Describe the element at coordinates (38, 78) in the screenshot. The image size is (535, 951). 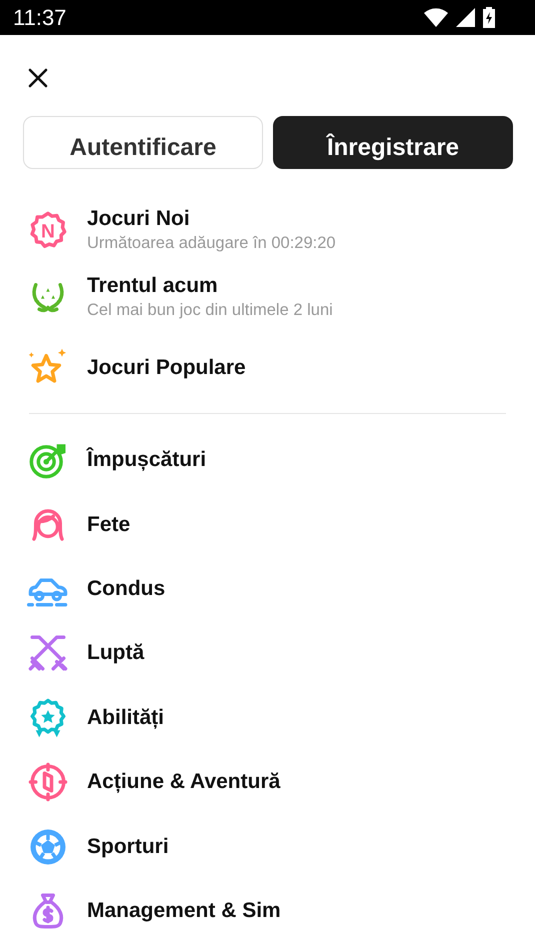
I see `close-icon` at that location.